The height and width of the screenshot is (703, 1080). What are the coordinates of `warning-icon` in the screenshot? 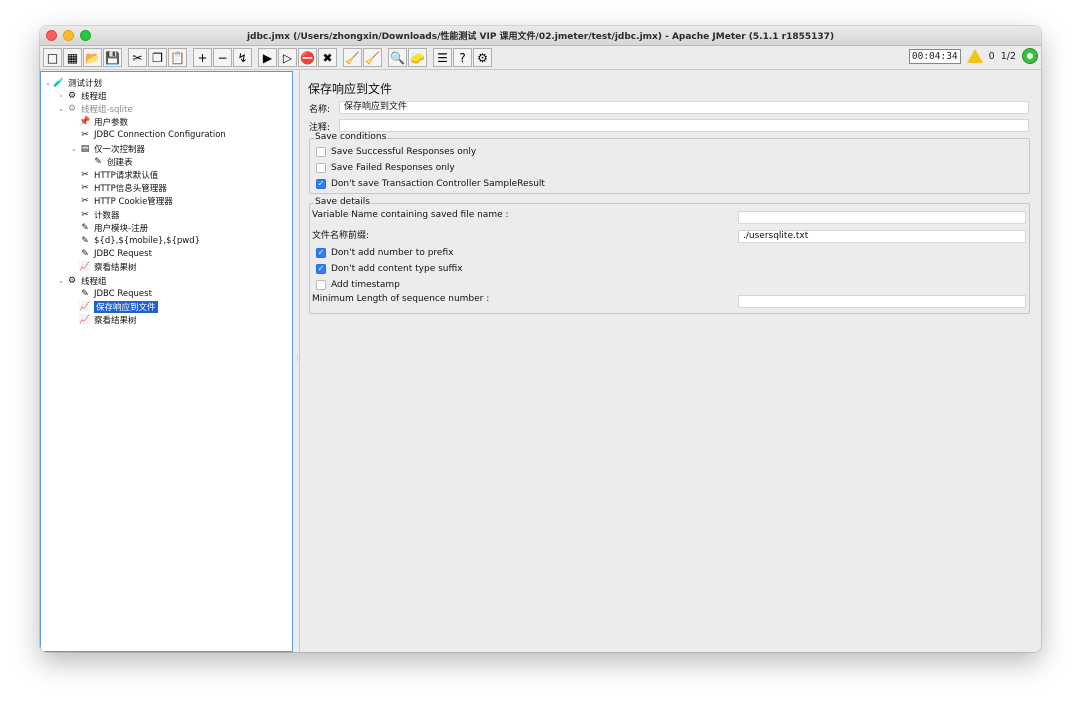 It's located at (974, 56).